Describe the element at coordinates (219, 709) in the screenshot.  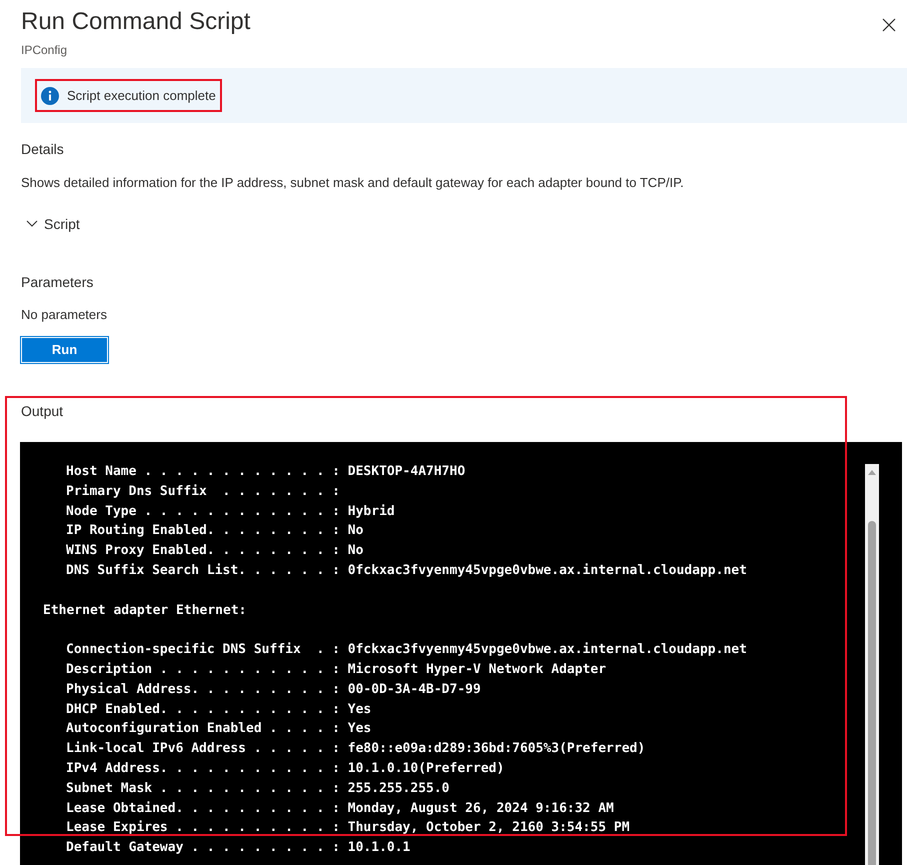
I see `output-line: DHCP Enabled. . . . . . . . . . . : Yes` at that location.